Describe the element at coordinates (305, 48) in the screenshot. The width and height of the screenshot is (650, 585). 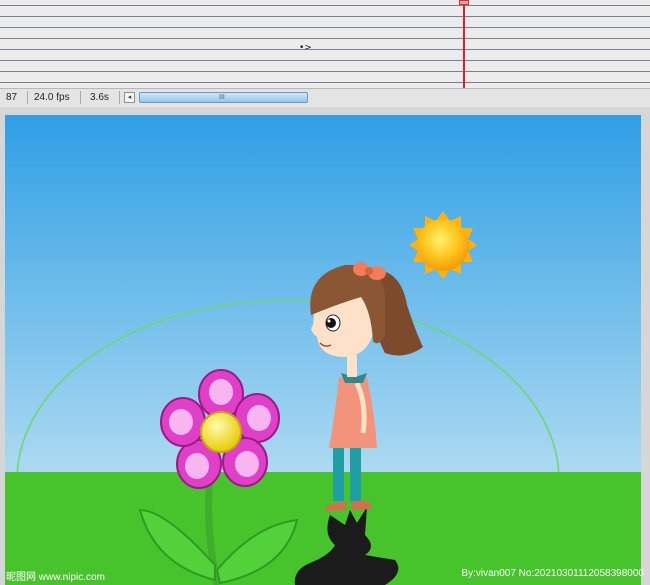
I see `keyframe-marker: •>` at that location.